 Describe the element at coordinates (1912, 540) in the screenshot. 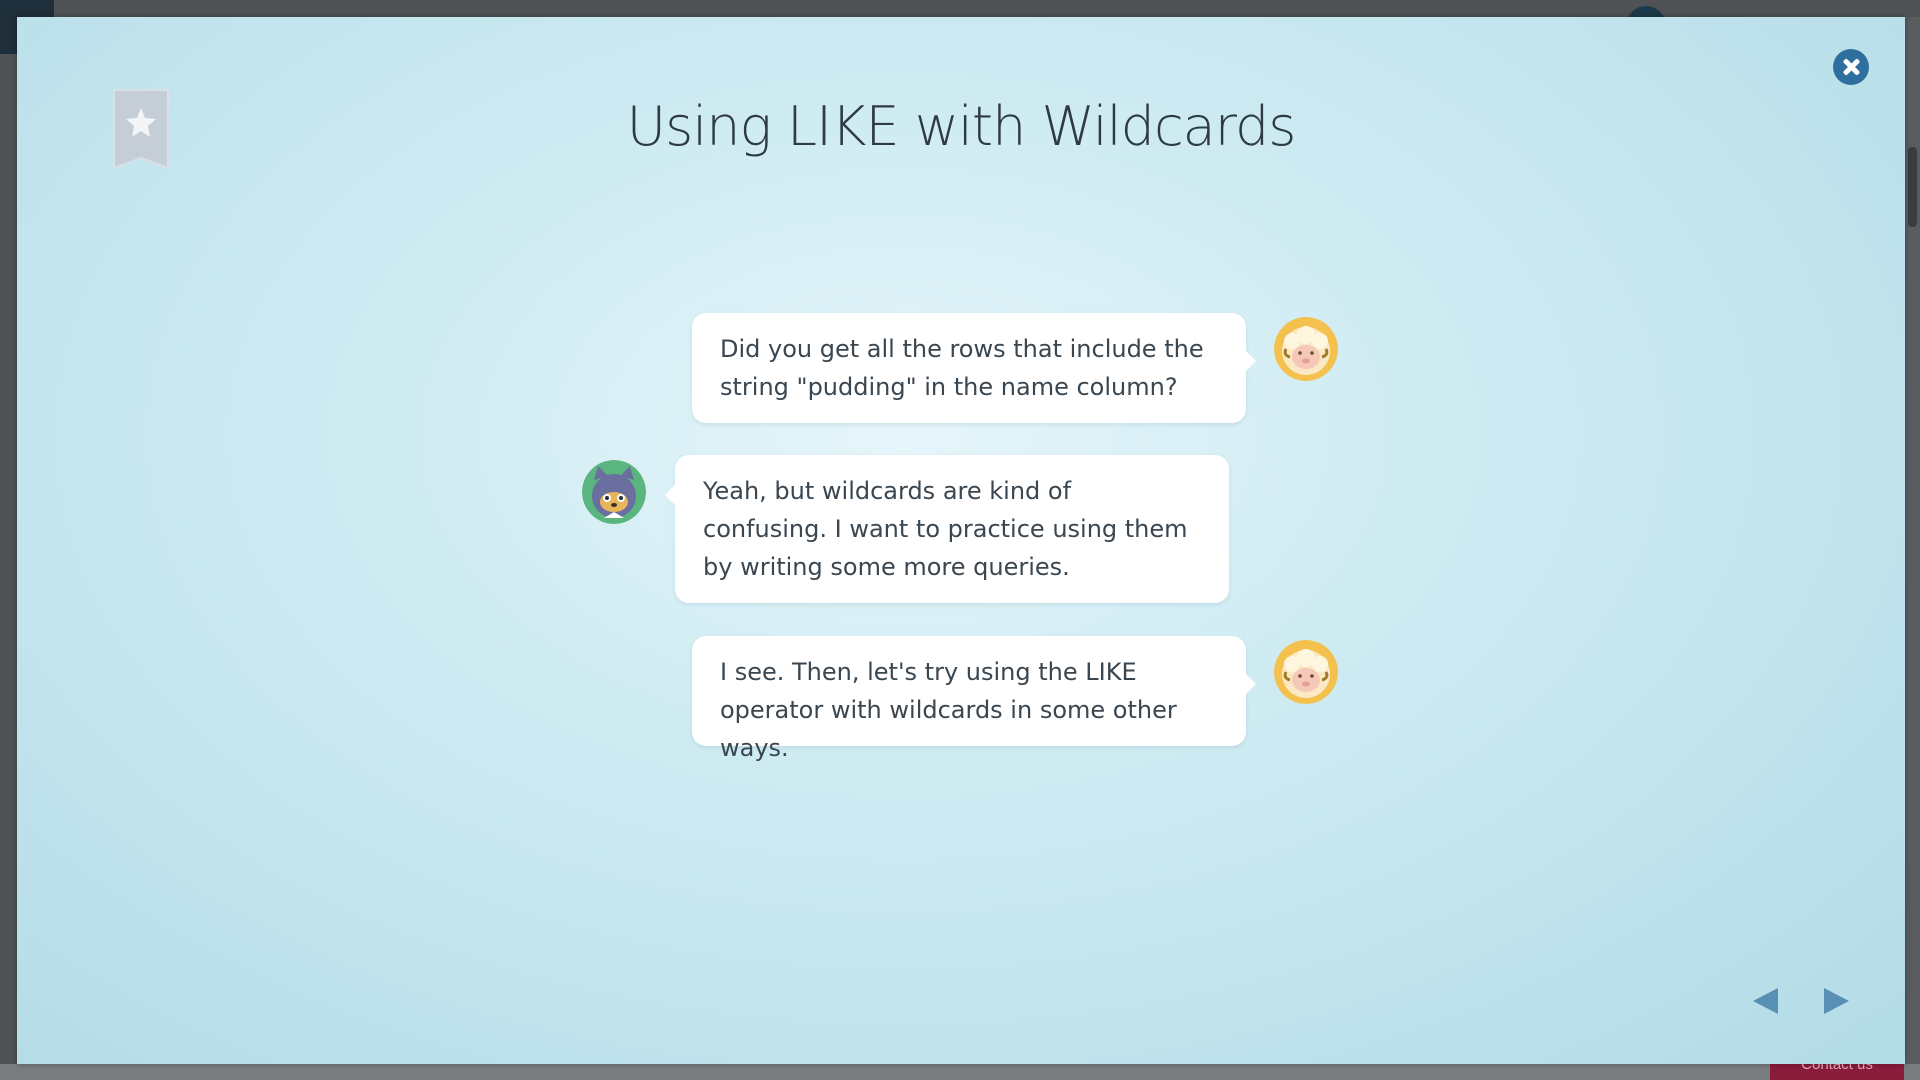

I see `right-scrollbar` at that location.